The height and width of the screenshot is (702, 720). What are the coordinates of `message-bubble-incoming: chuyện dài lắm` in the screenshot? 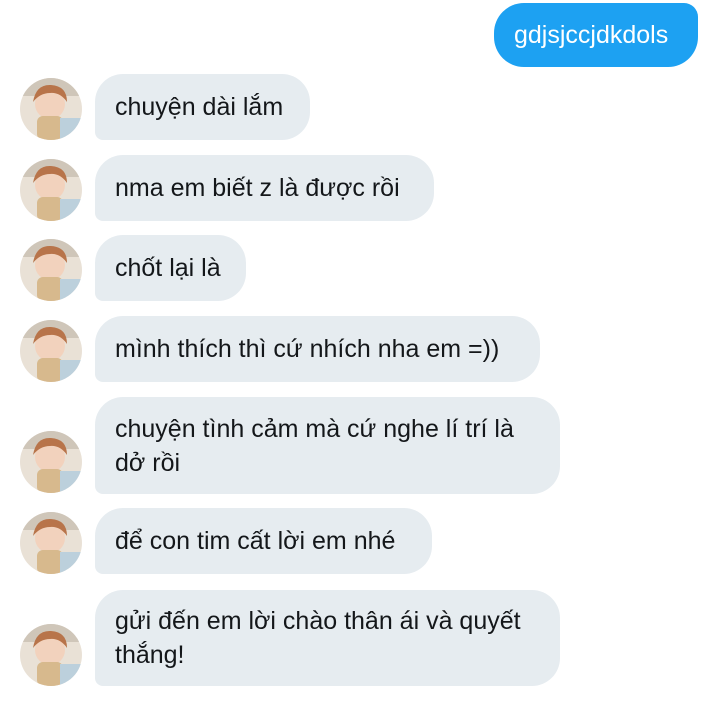 It's located at (202, 107).